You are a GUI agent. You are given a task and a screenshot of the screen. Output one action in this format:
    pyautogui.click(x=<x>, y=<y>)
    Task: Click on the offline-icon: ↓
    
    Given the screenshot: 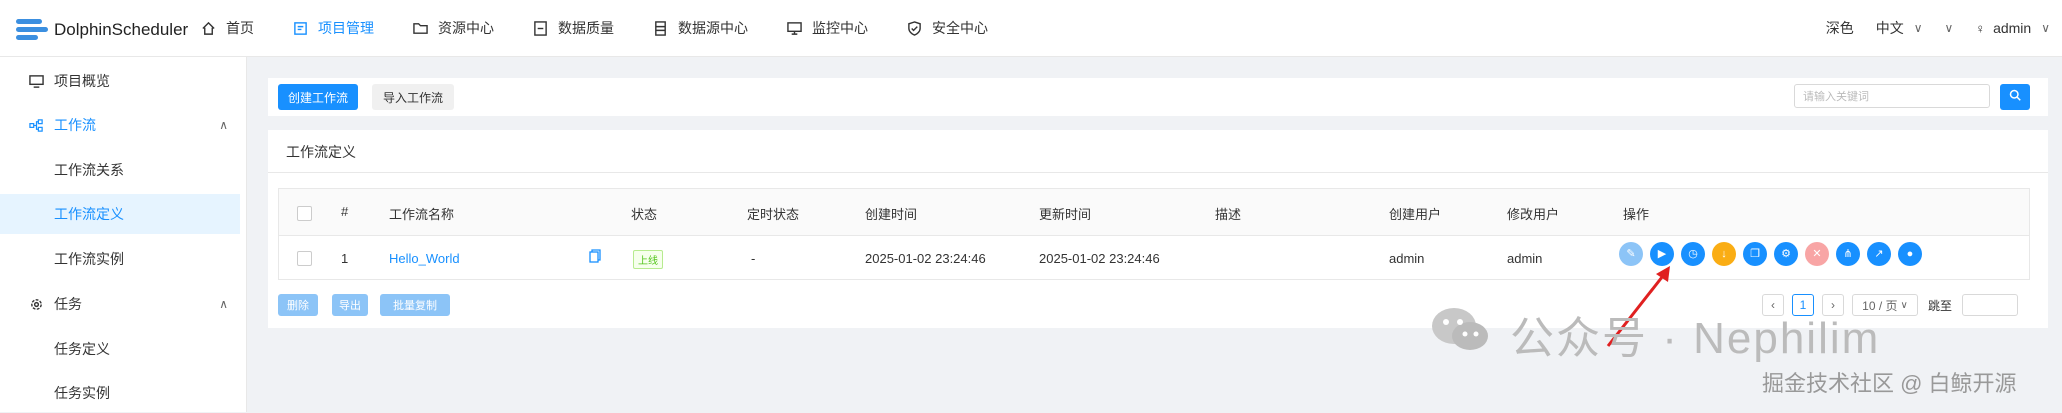 What is the action you would take?
    pyautogui.click(x=1724, y=253)
    